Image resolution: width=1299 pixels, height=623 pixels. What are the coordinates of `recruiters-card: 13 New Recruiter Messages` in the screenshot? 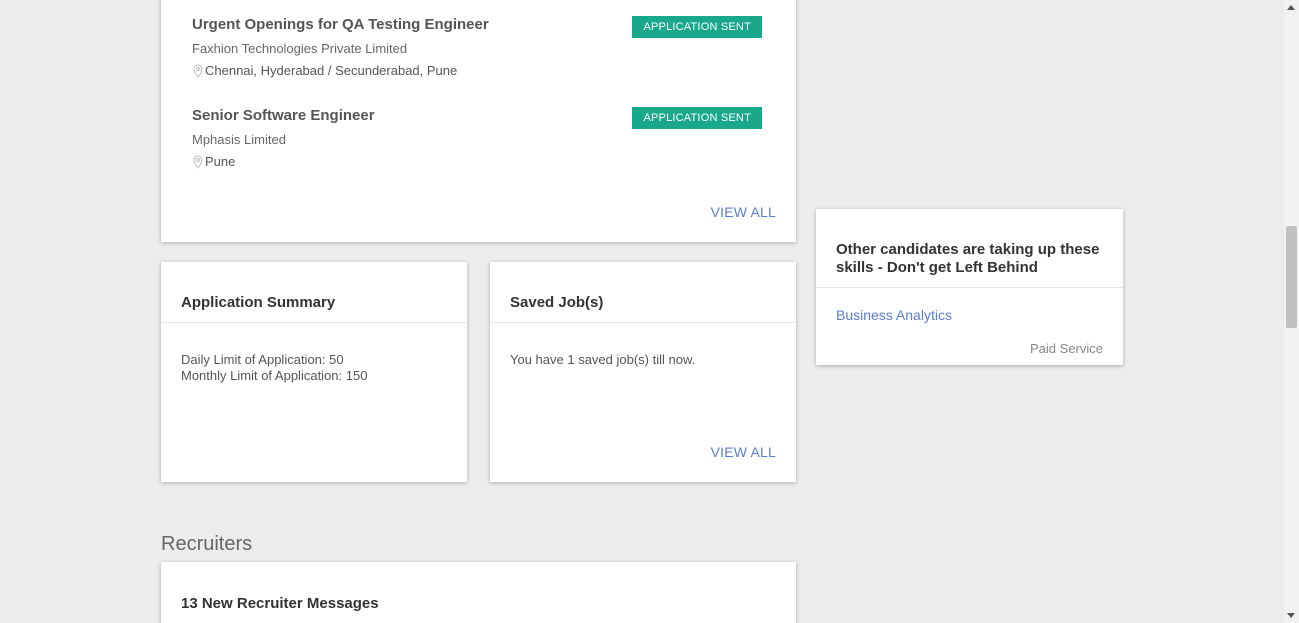 It's located at (478, 592).